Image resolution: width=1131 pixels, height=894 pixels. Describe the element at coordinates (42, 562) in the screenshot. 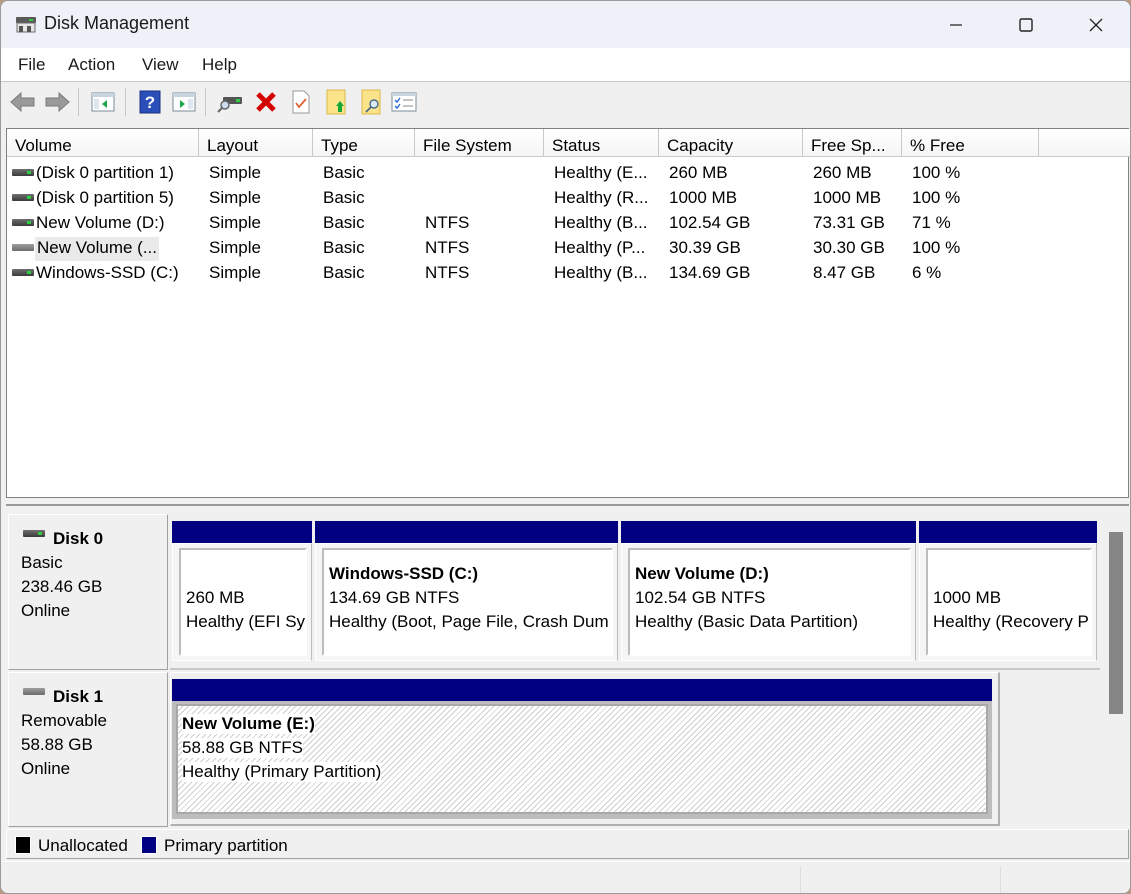

I see `disk-type: Basic` at that location.